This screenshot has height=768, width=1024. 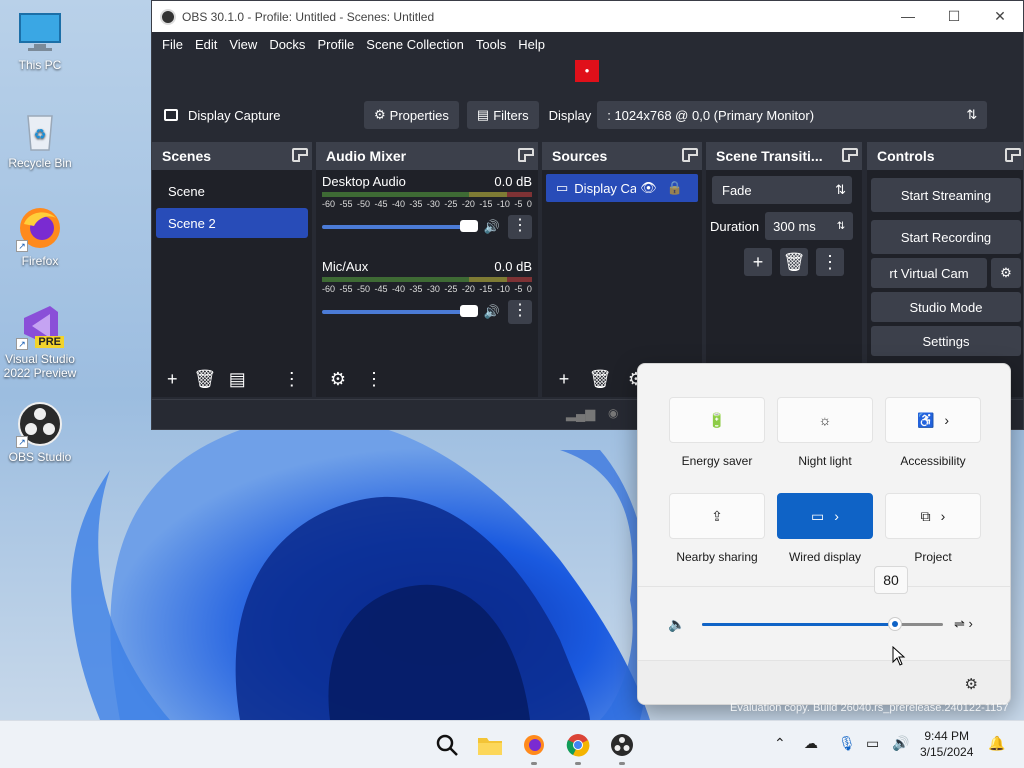 What do you see at coordinates (996, 743) in the screenshot?
I see `notification-bell-icon: 🔔` at bounding box center [996, 743].